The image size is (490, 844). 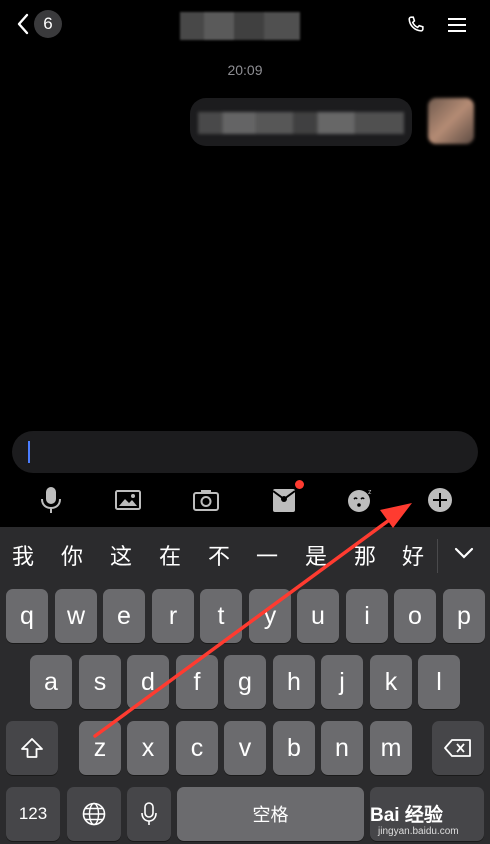 I want to click on menu-icon, so click(x=457, y=25).